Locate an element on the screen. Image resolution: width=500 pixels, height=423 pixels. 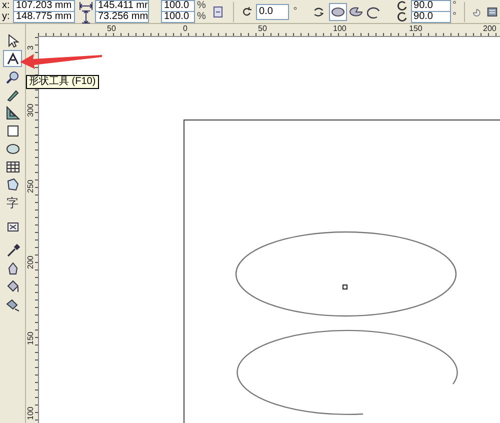
lock-ratio-icon is located at coordinates (217, 11).